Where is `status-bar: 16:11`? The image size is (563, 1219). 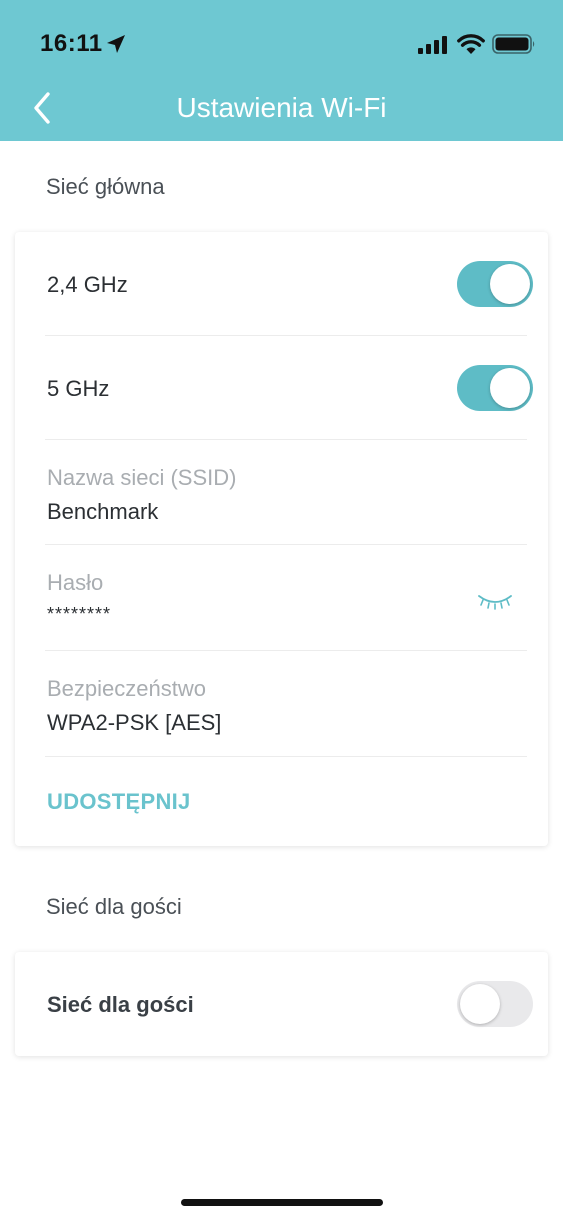 status-bar: 16:11 is located at coordinates (281, 45).